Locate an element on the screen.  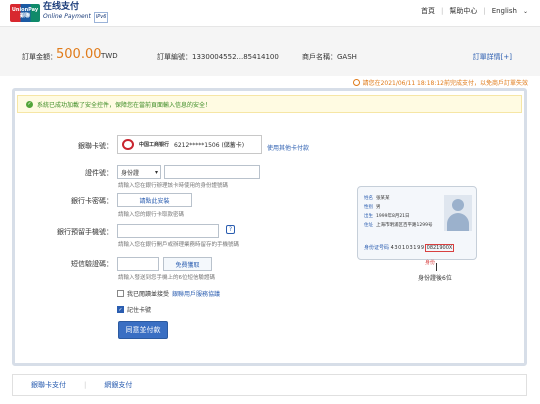
pointer-line is located at coordinates (436, 267).